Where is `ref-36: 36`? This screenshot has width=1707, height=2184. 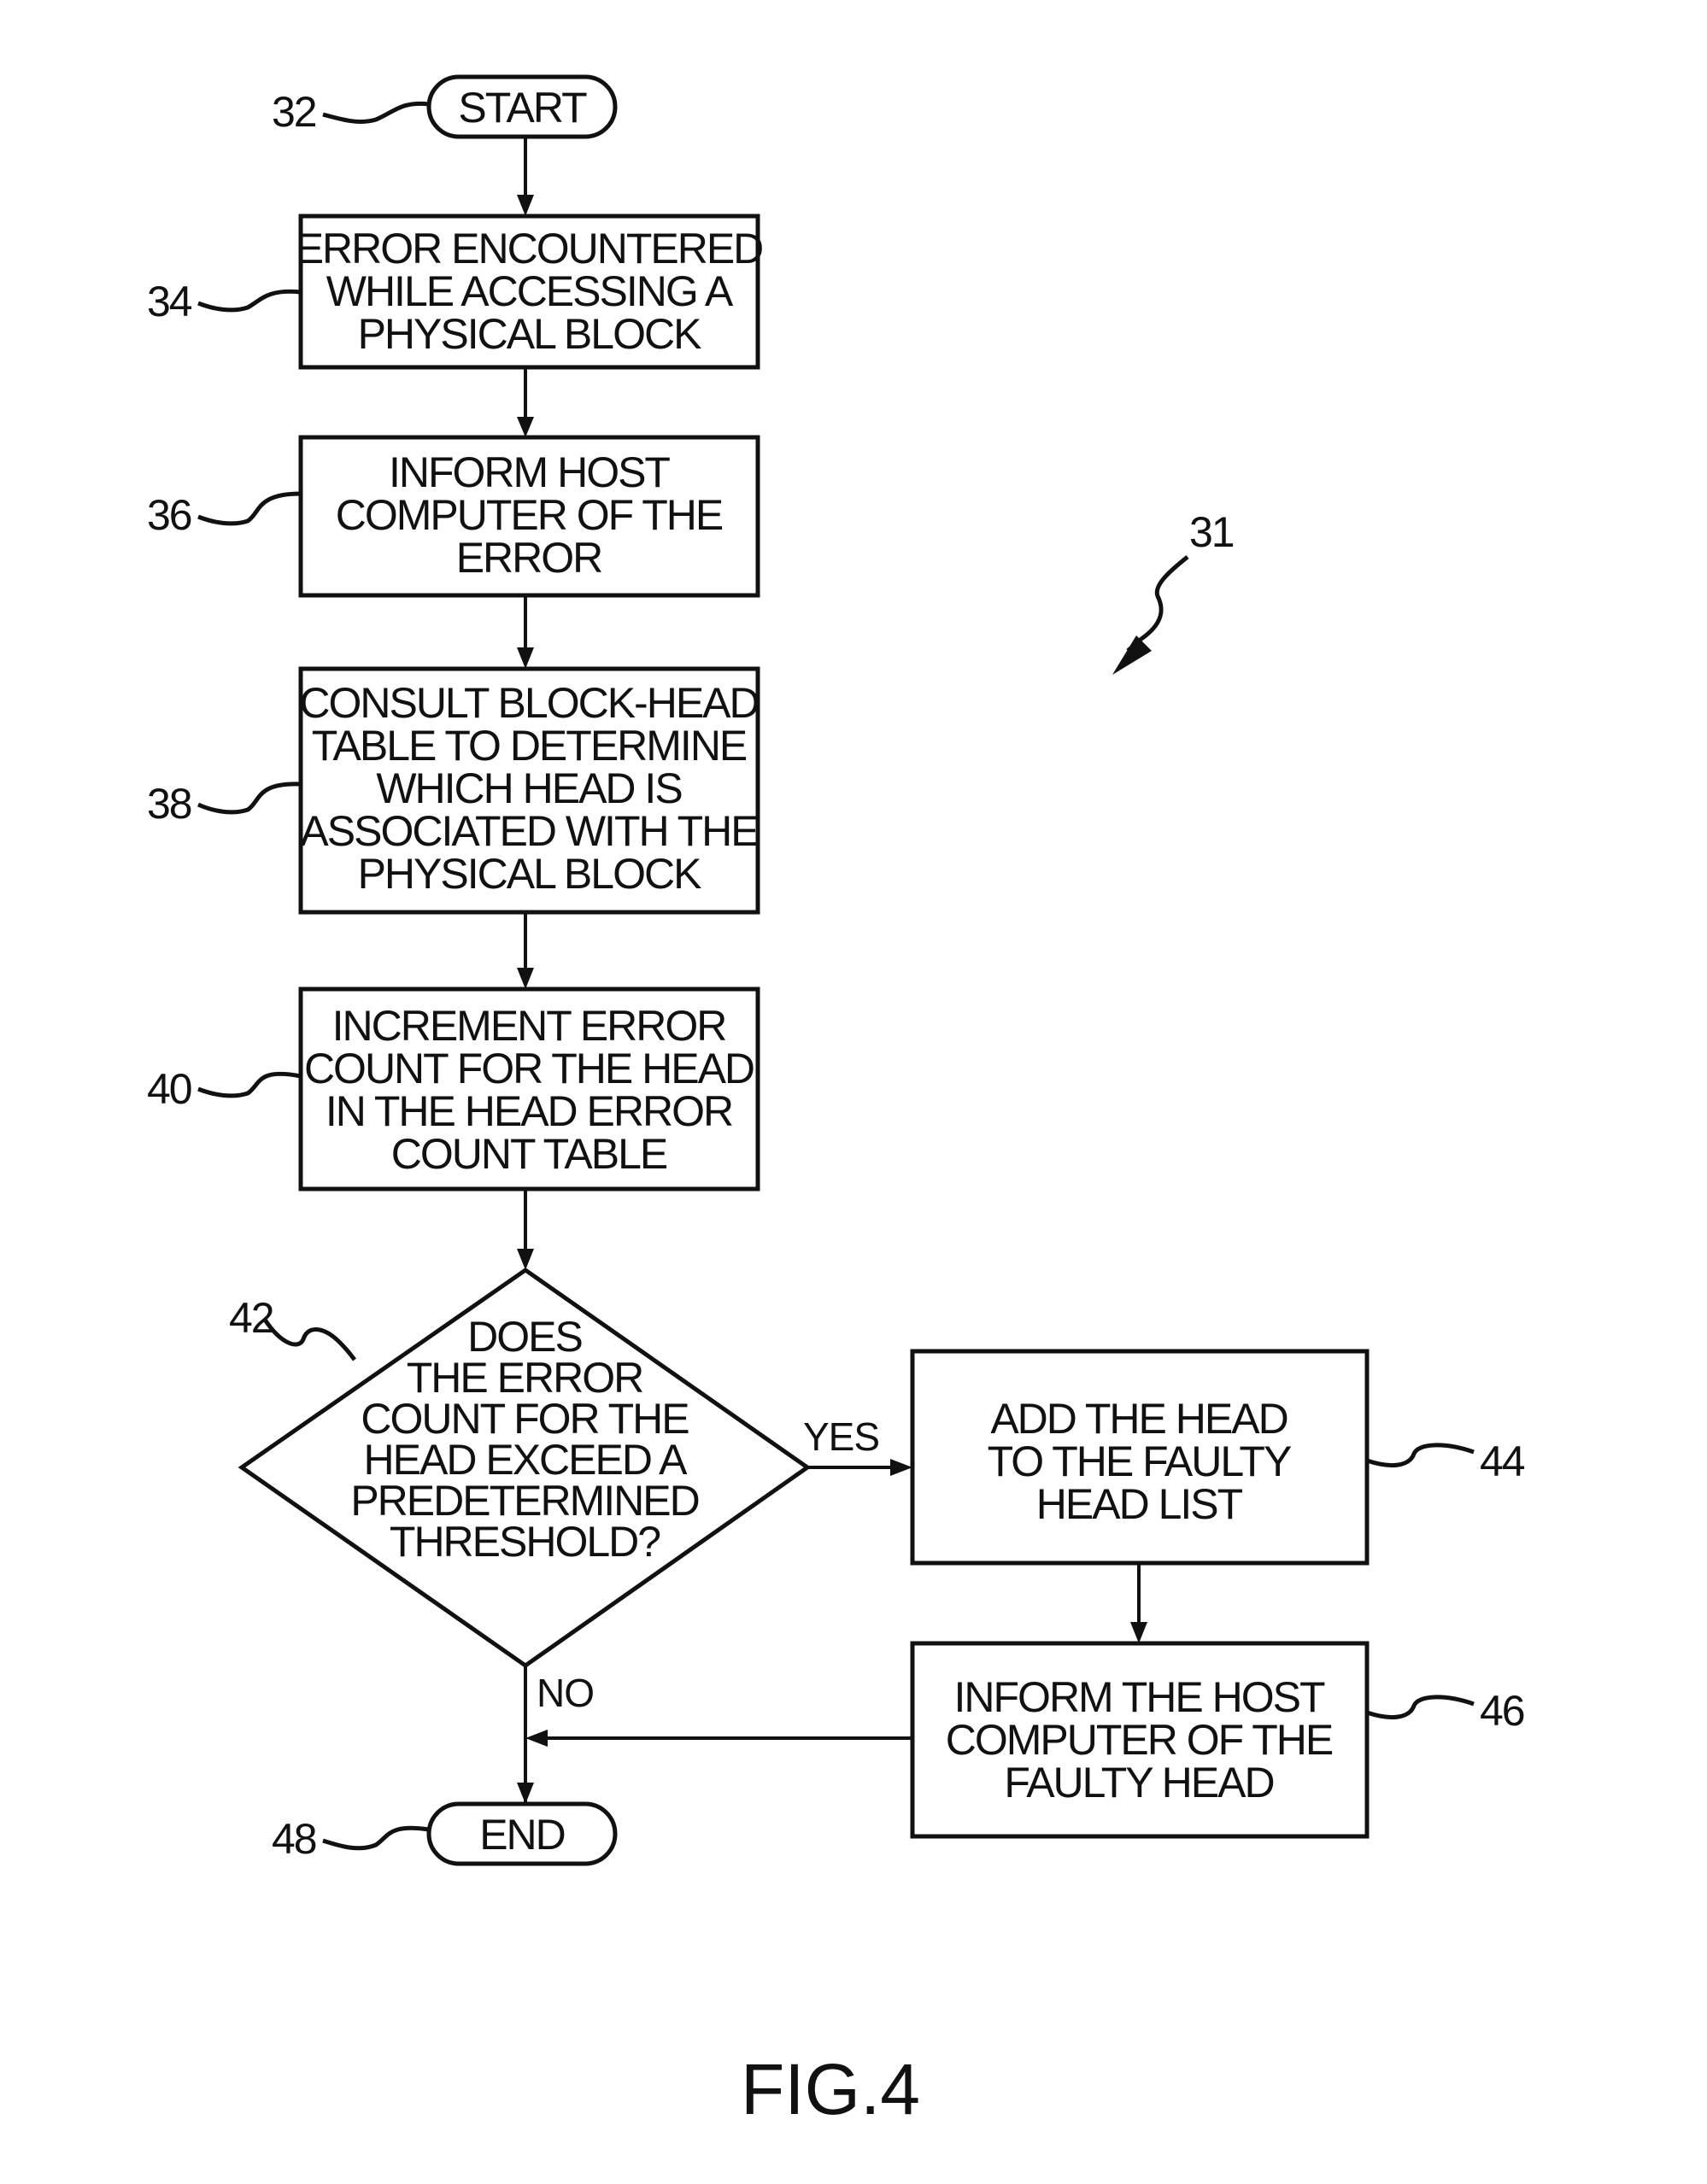
ref-36: 36 is located at coordinates (169, 515).